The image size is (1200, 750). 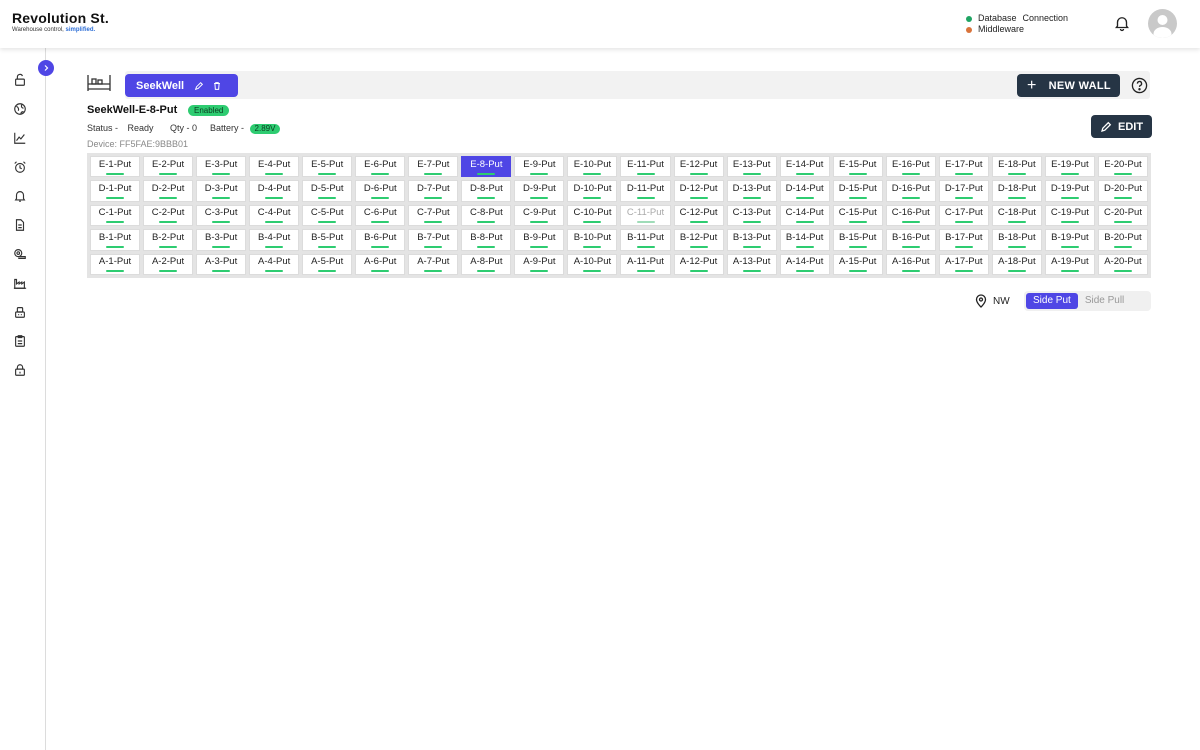 I want to click on put-cell: A-6-Put, so click(x=380, y=264).